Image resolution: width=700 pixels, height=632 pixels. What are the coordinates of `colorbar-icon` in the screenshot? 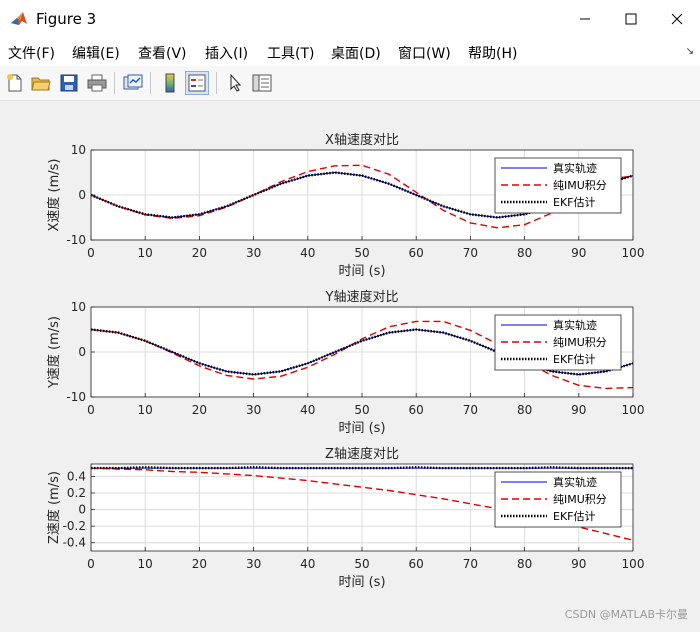 It's located at (170, 83).